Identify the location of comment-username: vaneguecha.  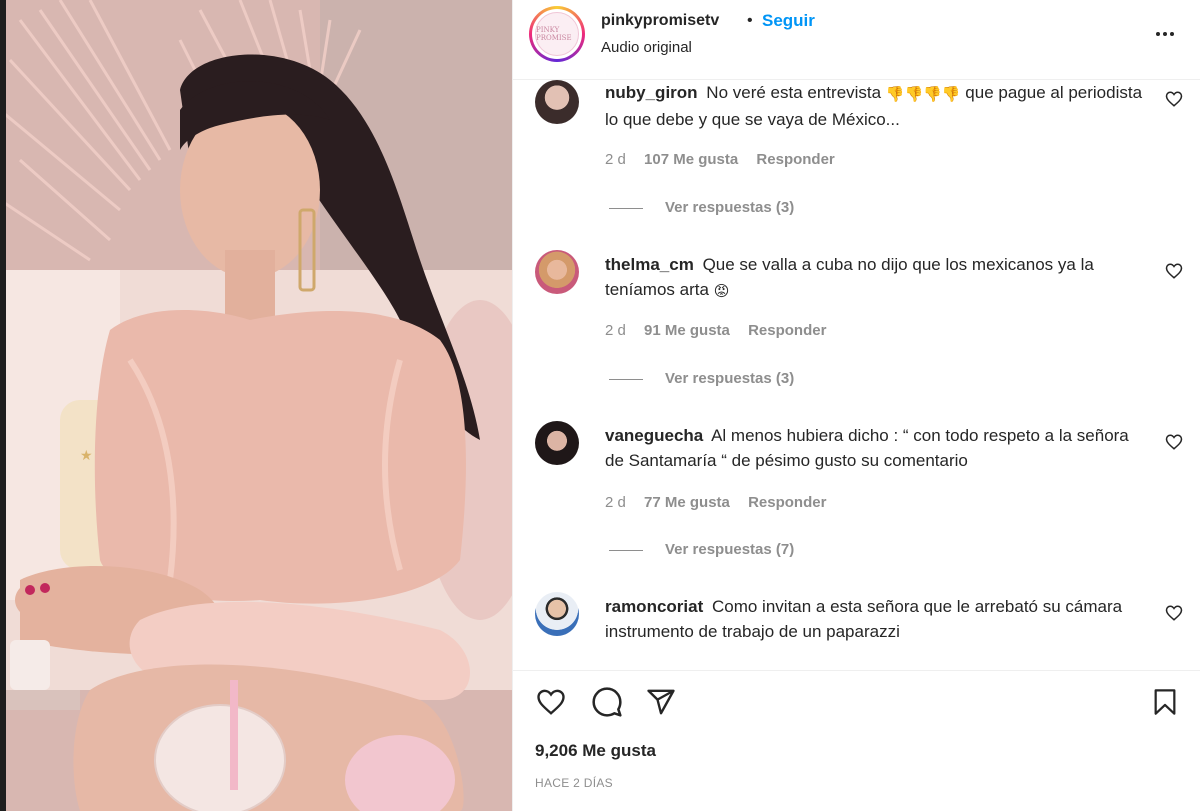
(654, 435).